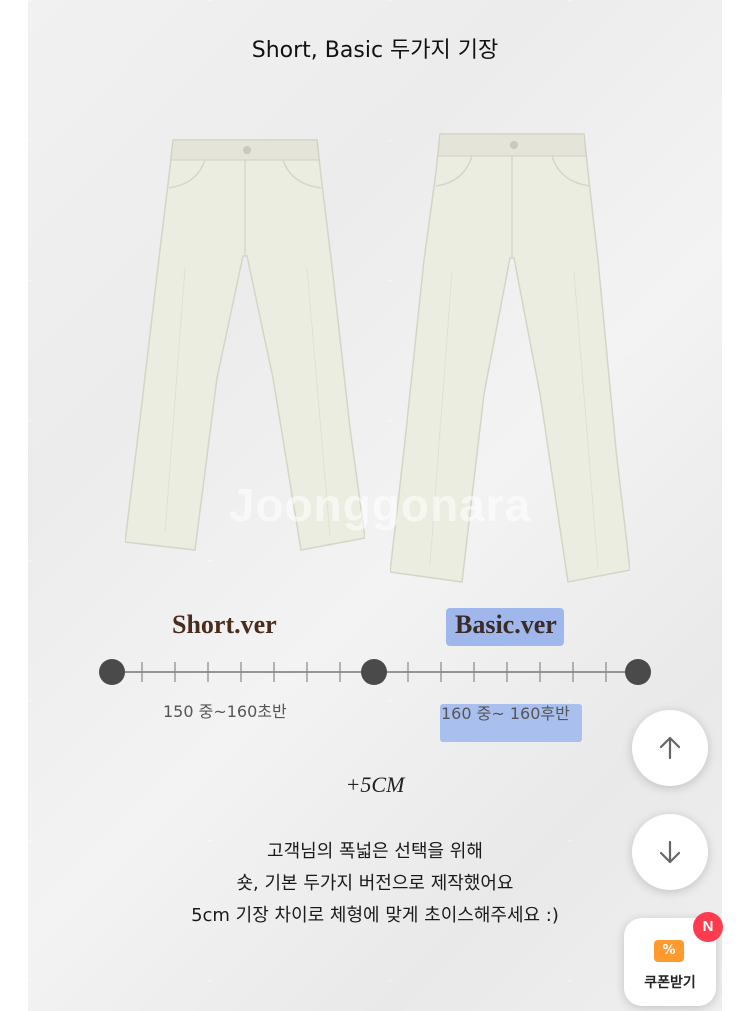 This screenshot has height=1011, width=750. What do you see at coordinates (375, 784) in the screenshot?
I see `length-difference: +5CM` at bounding box center [375, 784].